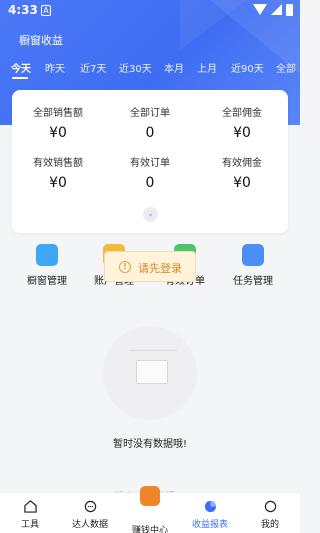 The image size is (320, 533). Describe the element at coordinates (152, 372) in the screenshot. I see `empty-box-icon` at that location.